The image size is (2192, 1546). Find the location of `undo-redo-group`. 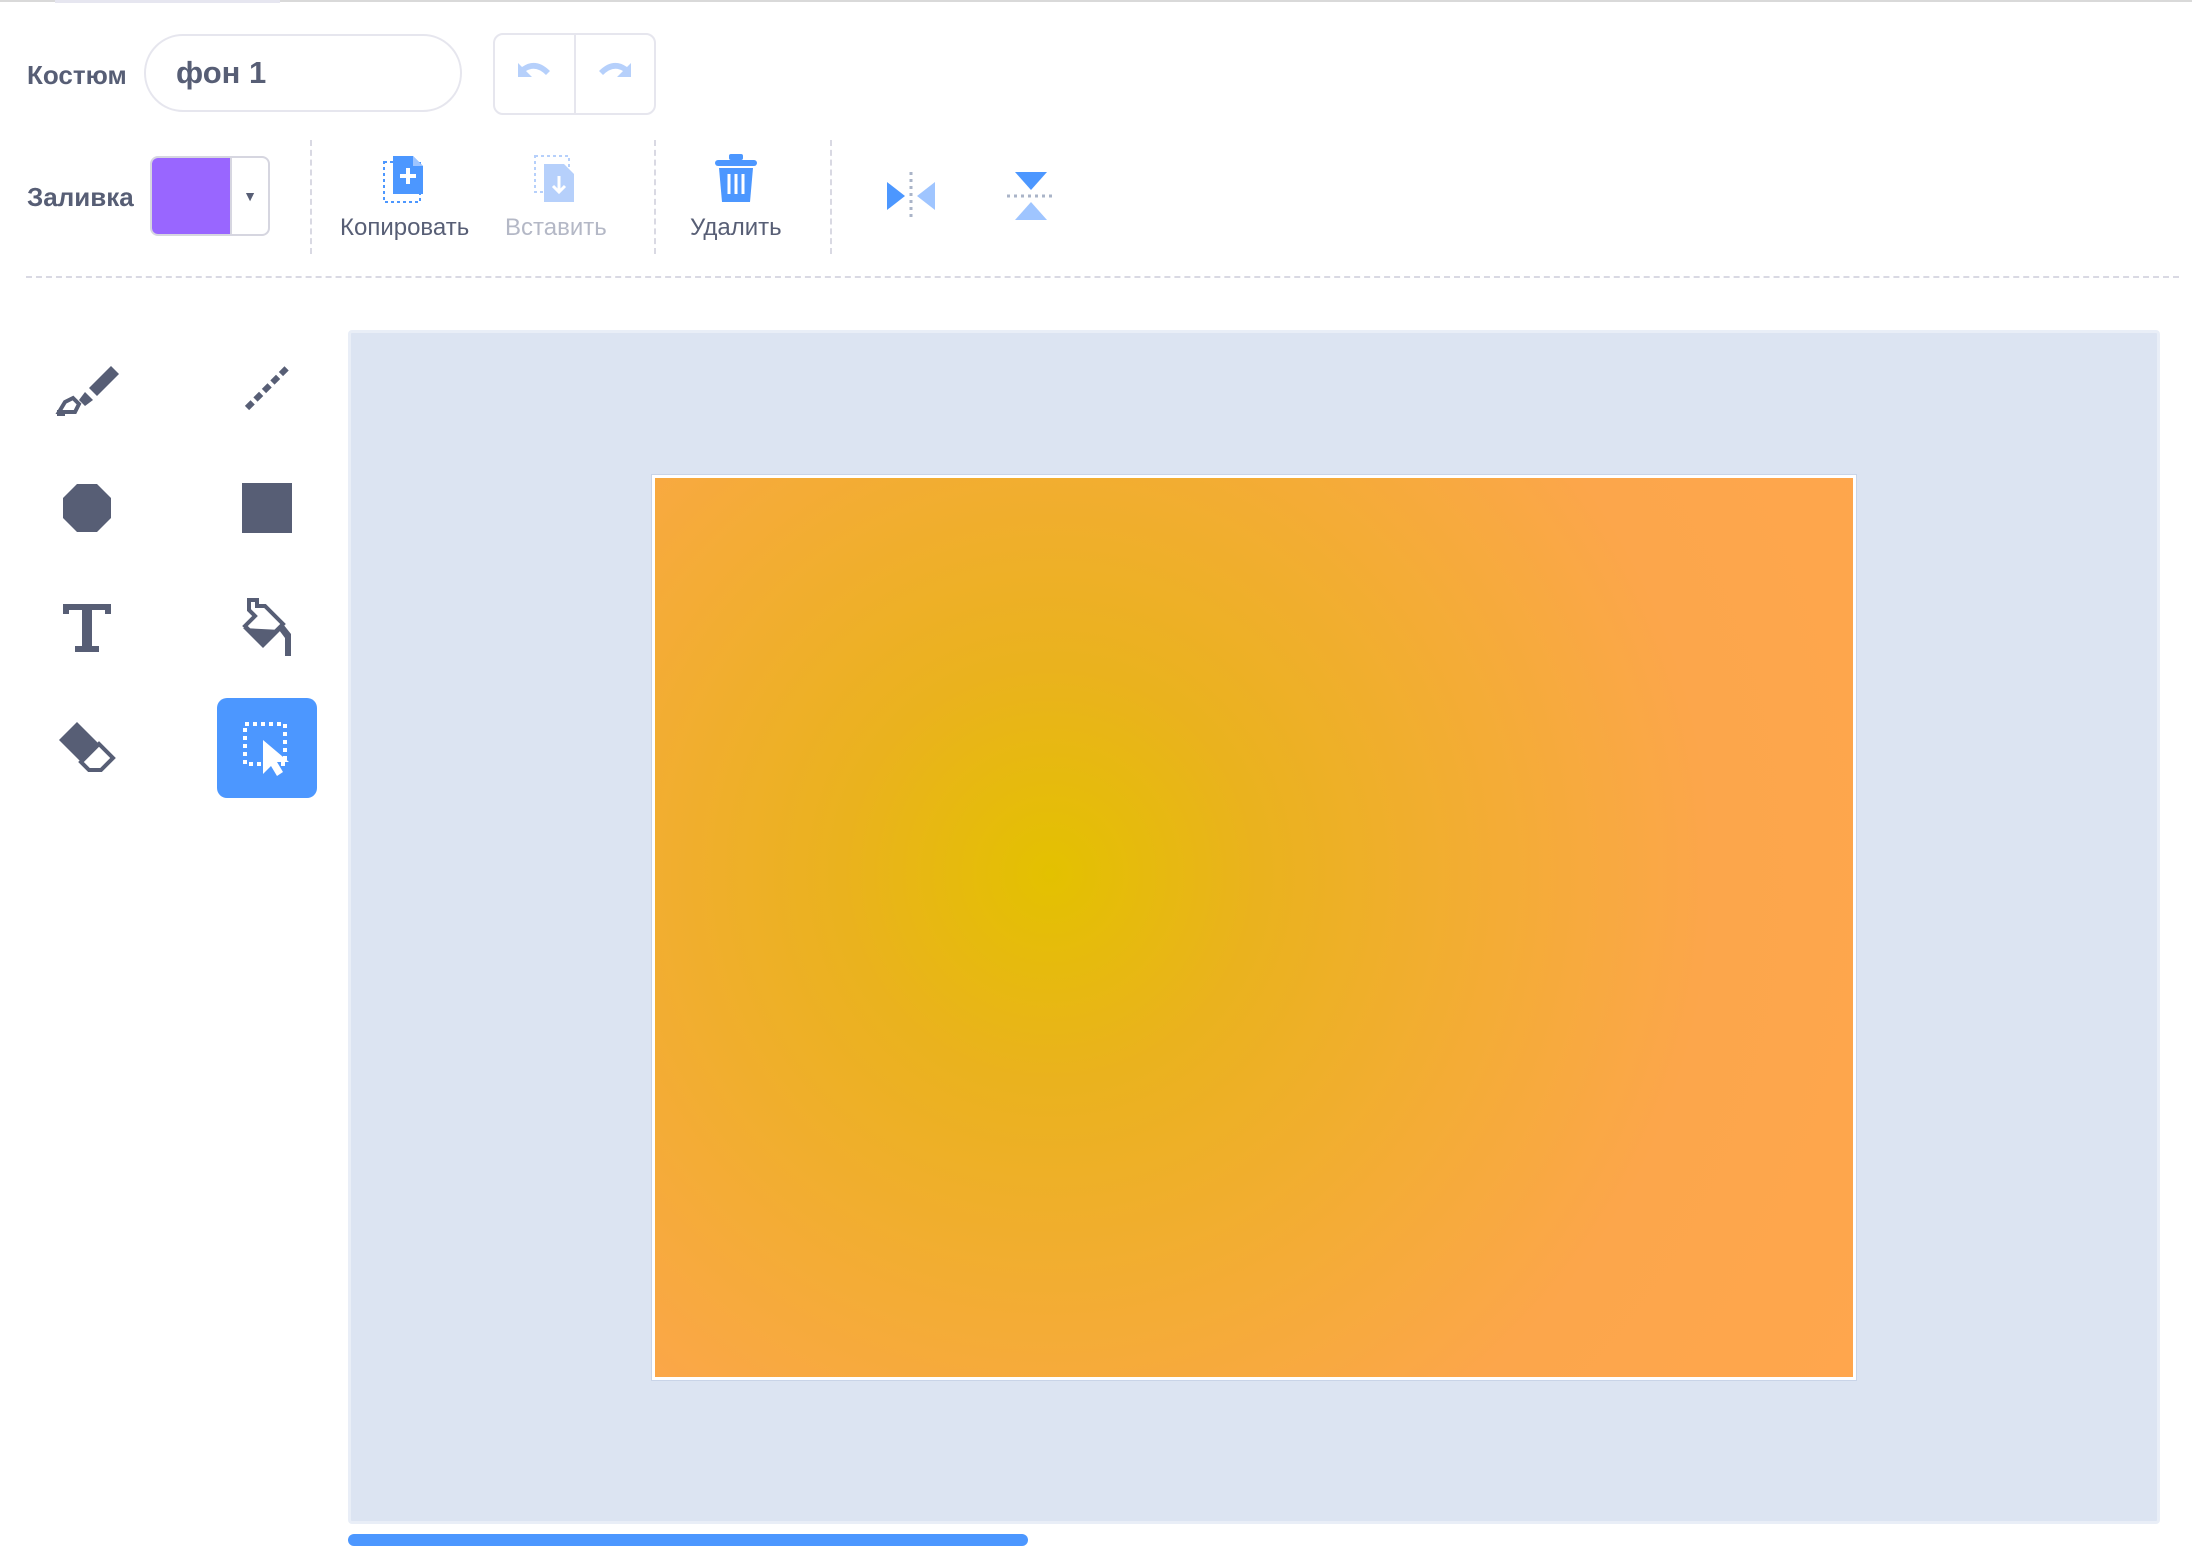

undo-redo-group is located at coordinates (574, 74).